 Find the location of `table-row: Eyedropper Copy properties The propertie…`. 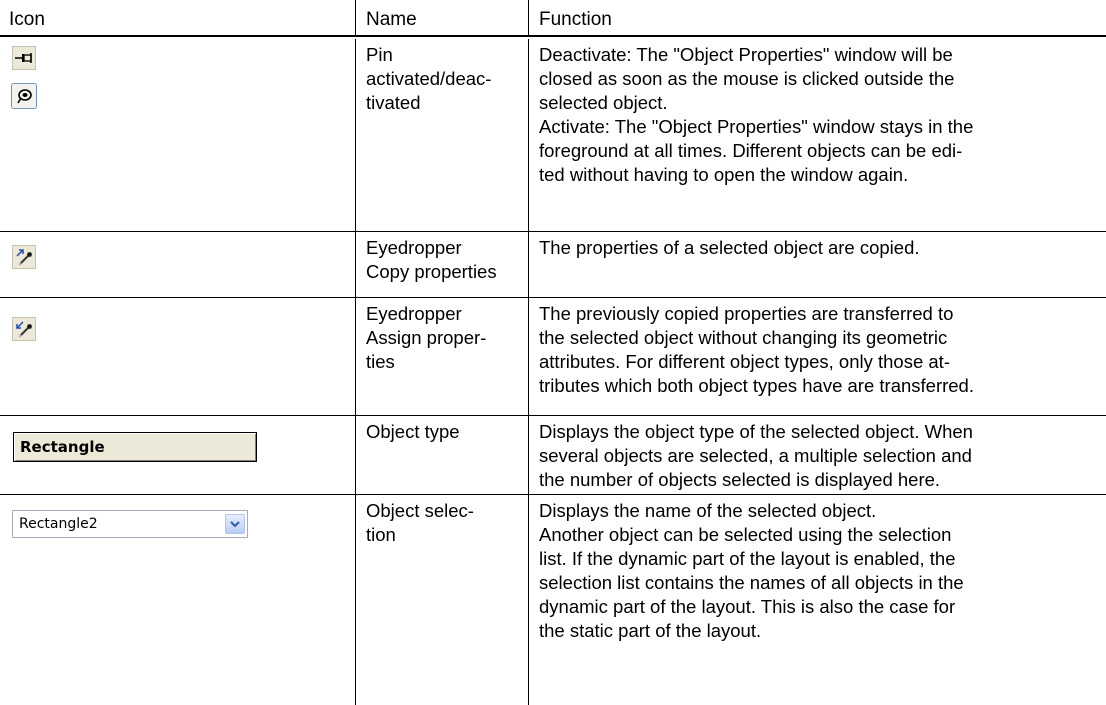

table-row: Eyedropper Copy properties The propertie… is located at coordinates (553, 265).